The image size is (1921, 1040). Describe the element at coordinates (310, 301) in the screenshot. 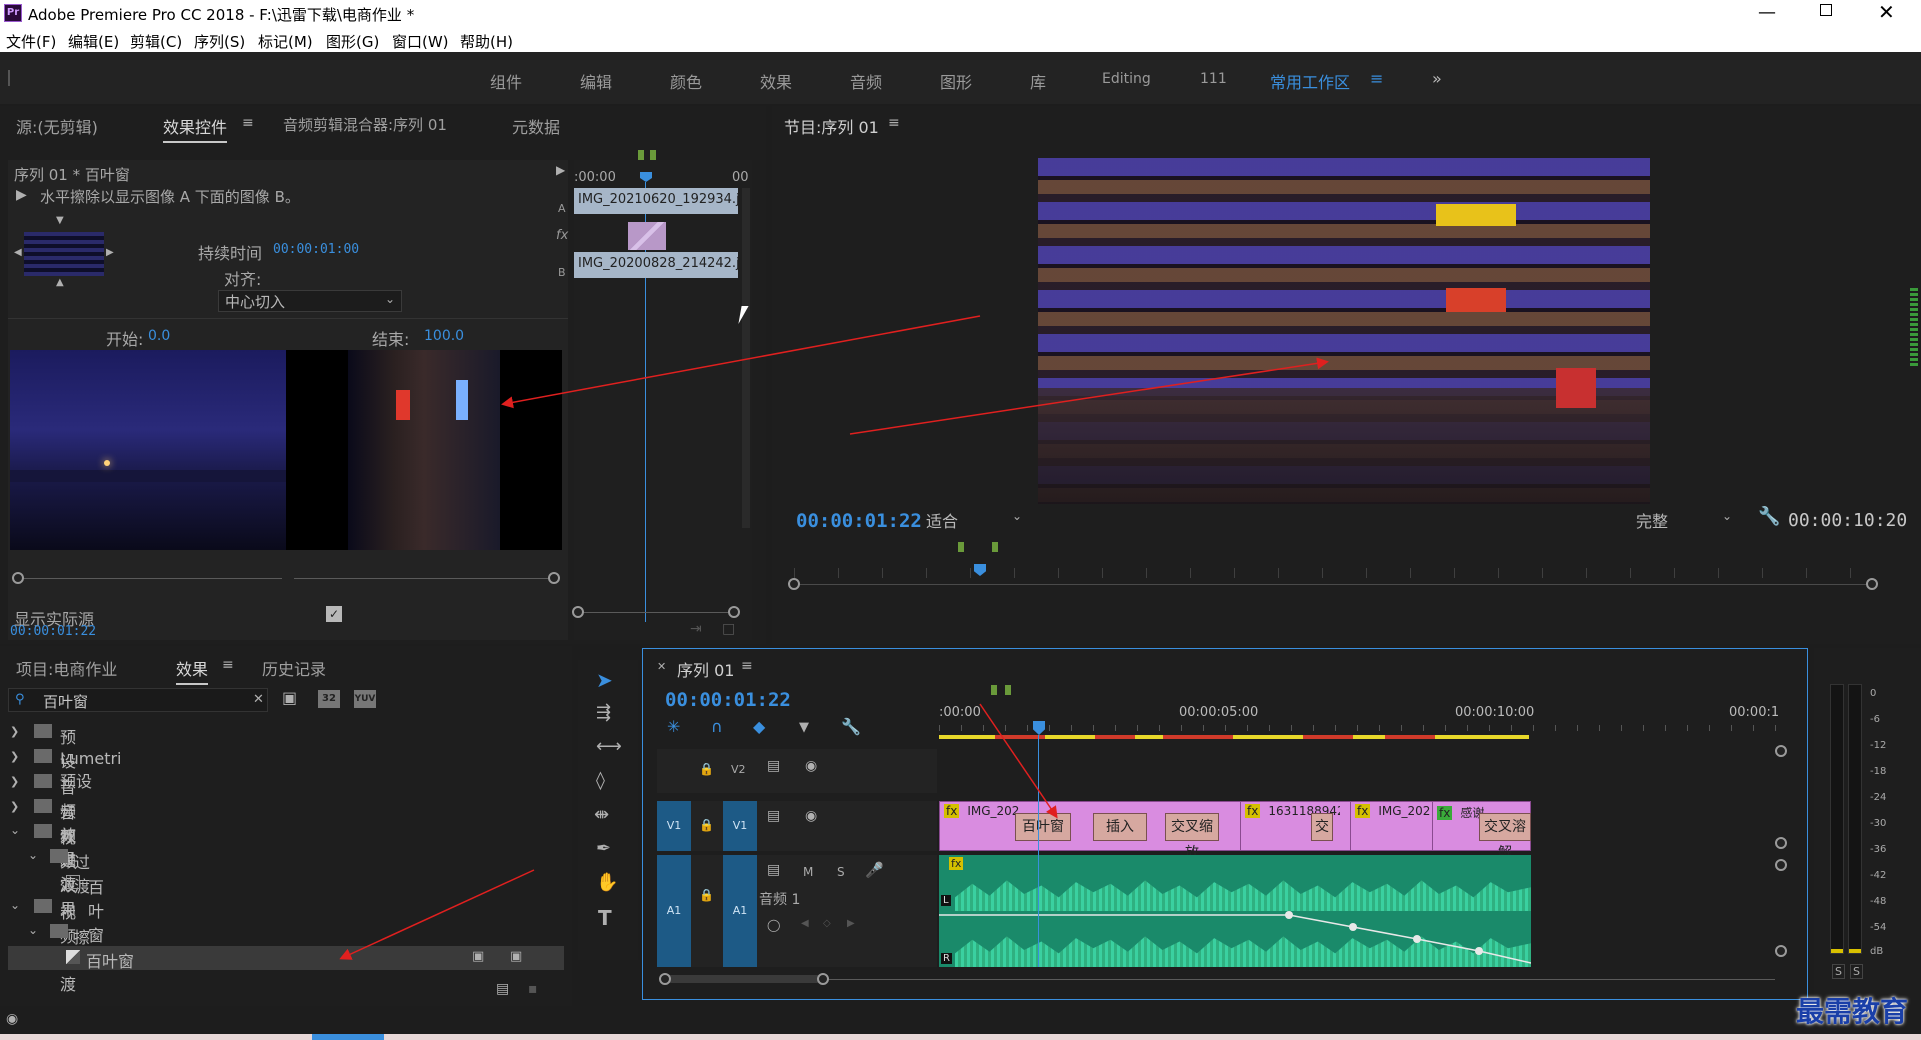

I see `align-dropdown: 中心切入 ⌄` at that location.